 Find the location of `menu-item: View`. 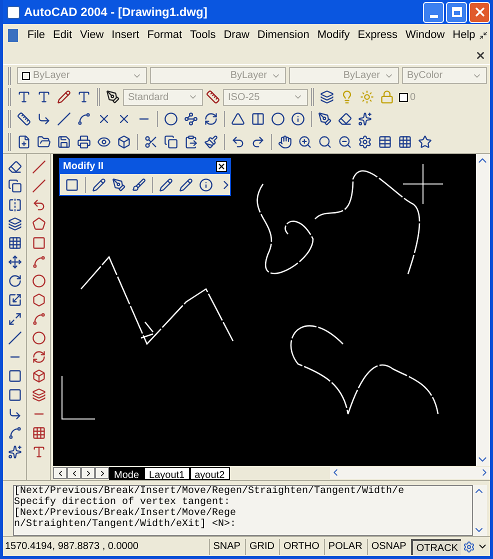

menu-item: View is located at coordinates (92, 35).